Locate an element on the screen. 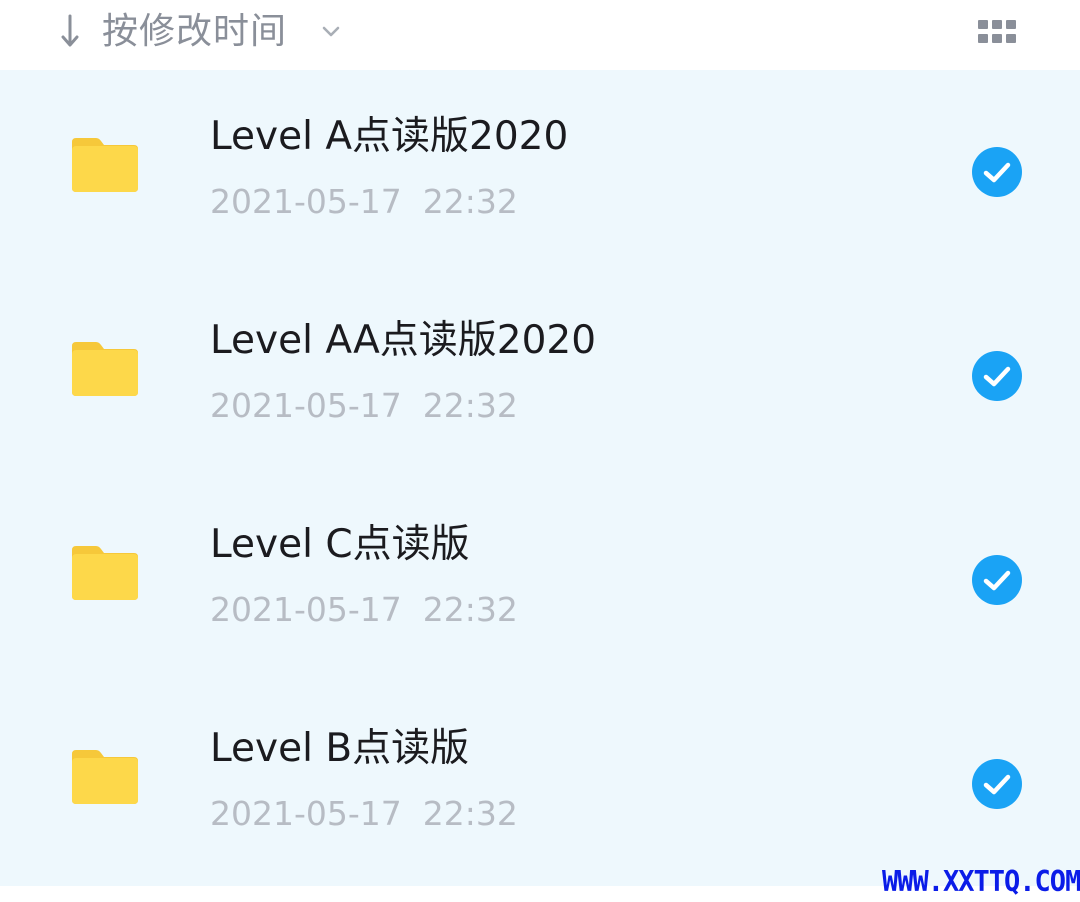 The image size is (1080, 902). sort-bar: 按修改时间 is located at coordinates (540, 35).